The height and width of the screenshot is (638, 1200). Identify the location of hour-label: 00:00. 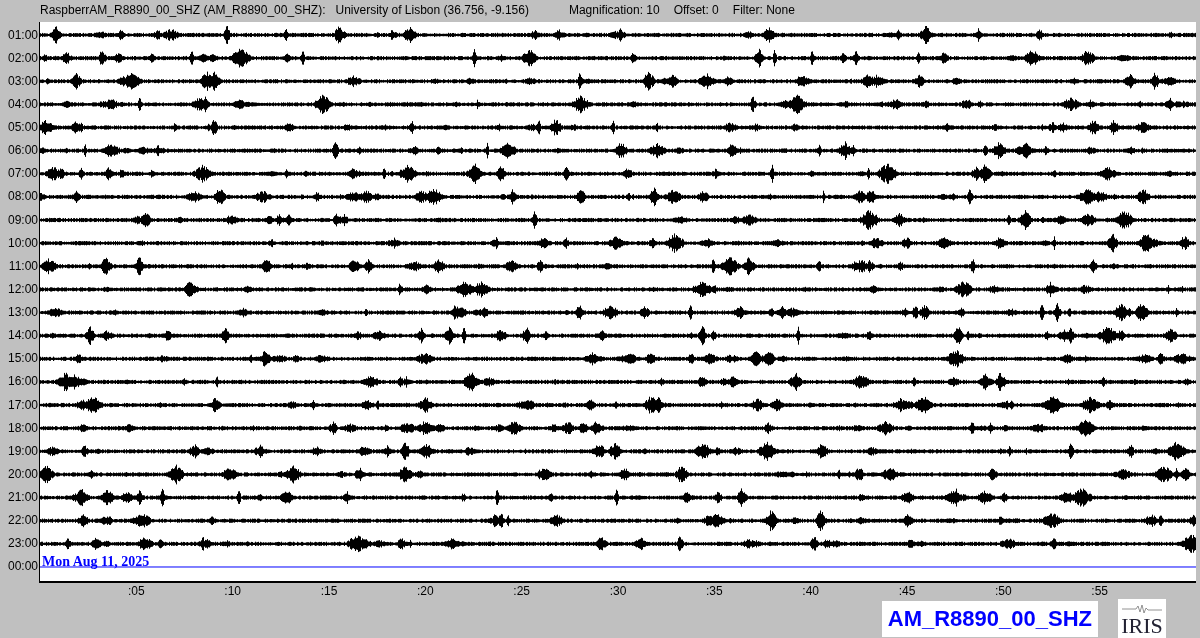
(22, 567).